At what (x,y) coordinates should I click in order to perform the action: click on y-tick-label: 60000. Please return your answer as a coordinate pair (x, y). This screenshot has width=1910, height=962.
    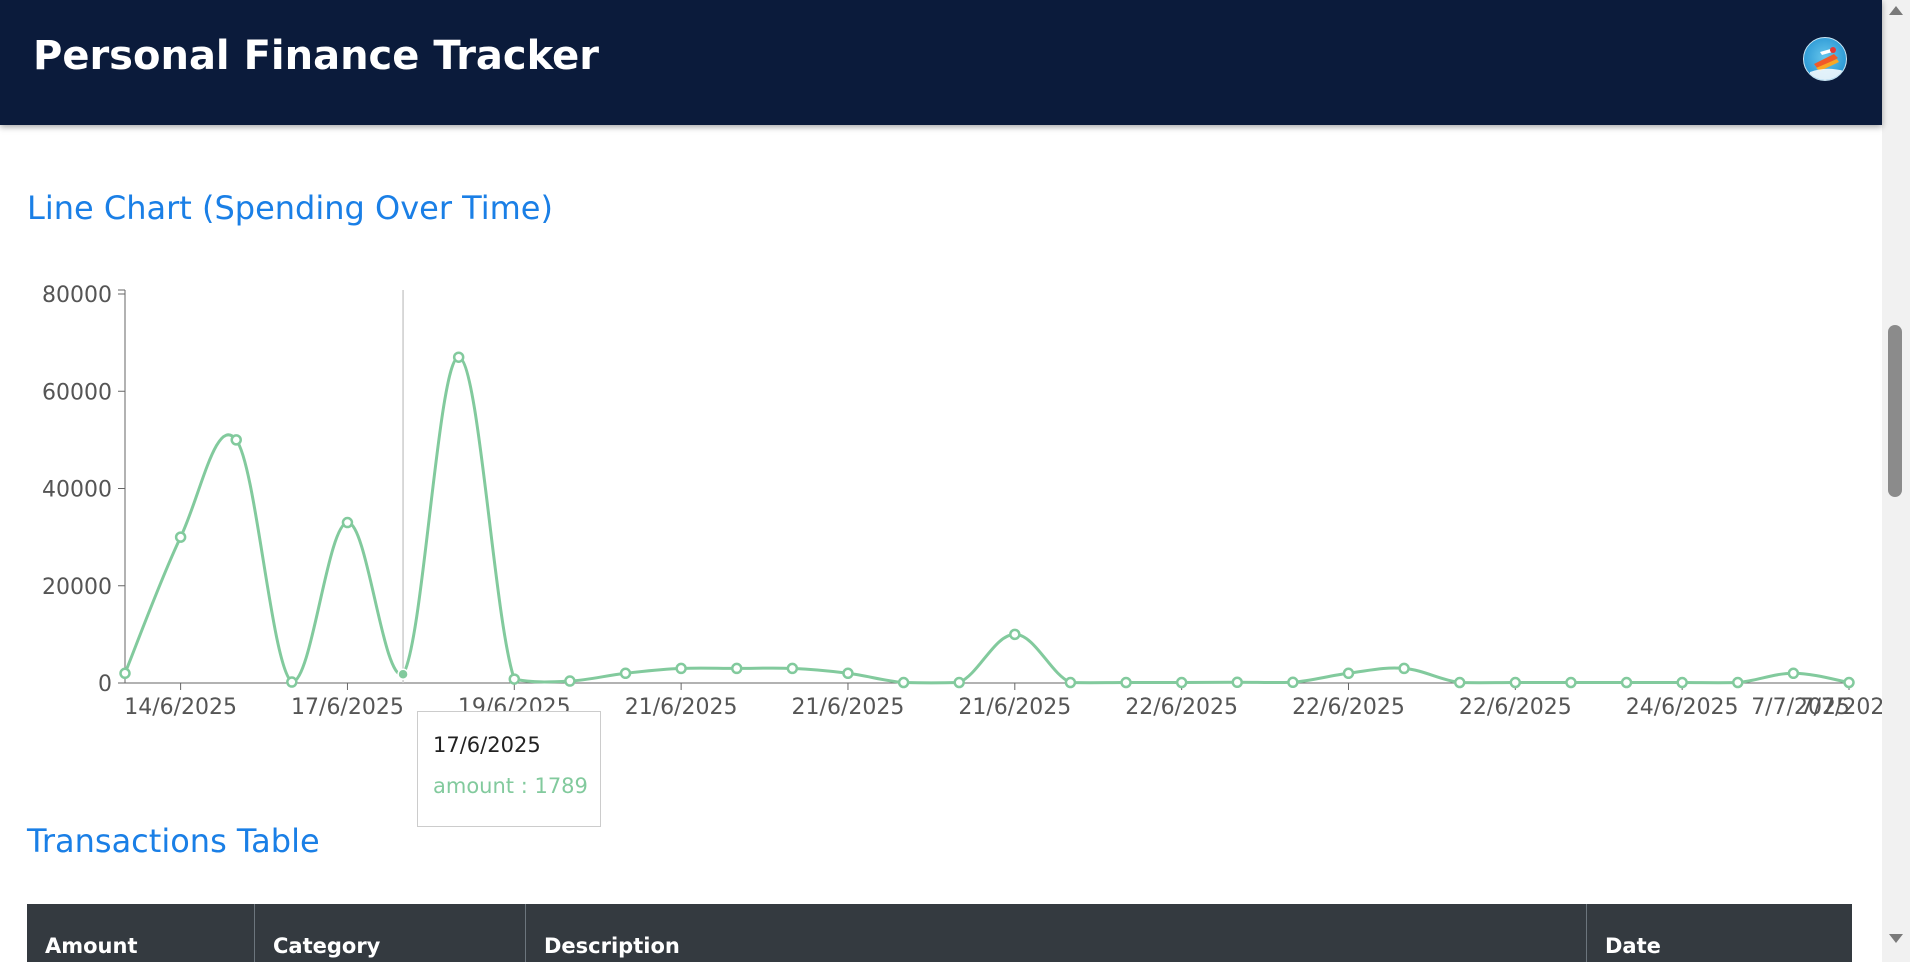
    Looking at the image, I should click on (77, 392).